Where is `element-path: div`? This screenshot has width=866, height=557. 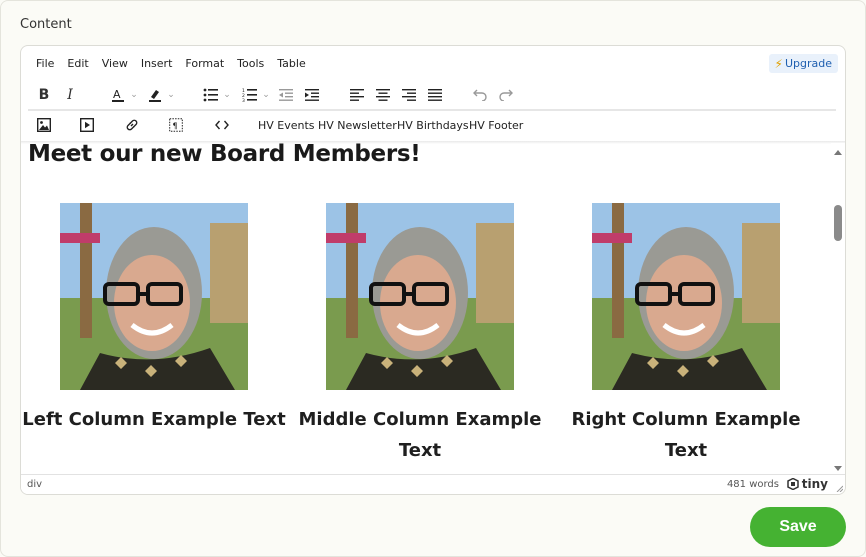 element-path: div is located at coordinates (34, 484).